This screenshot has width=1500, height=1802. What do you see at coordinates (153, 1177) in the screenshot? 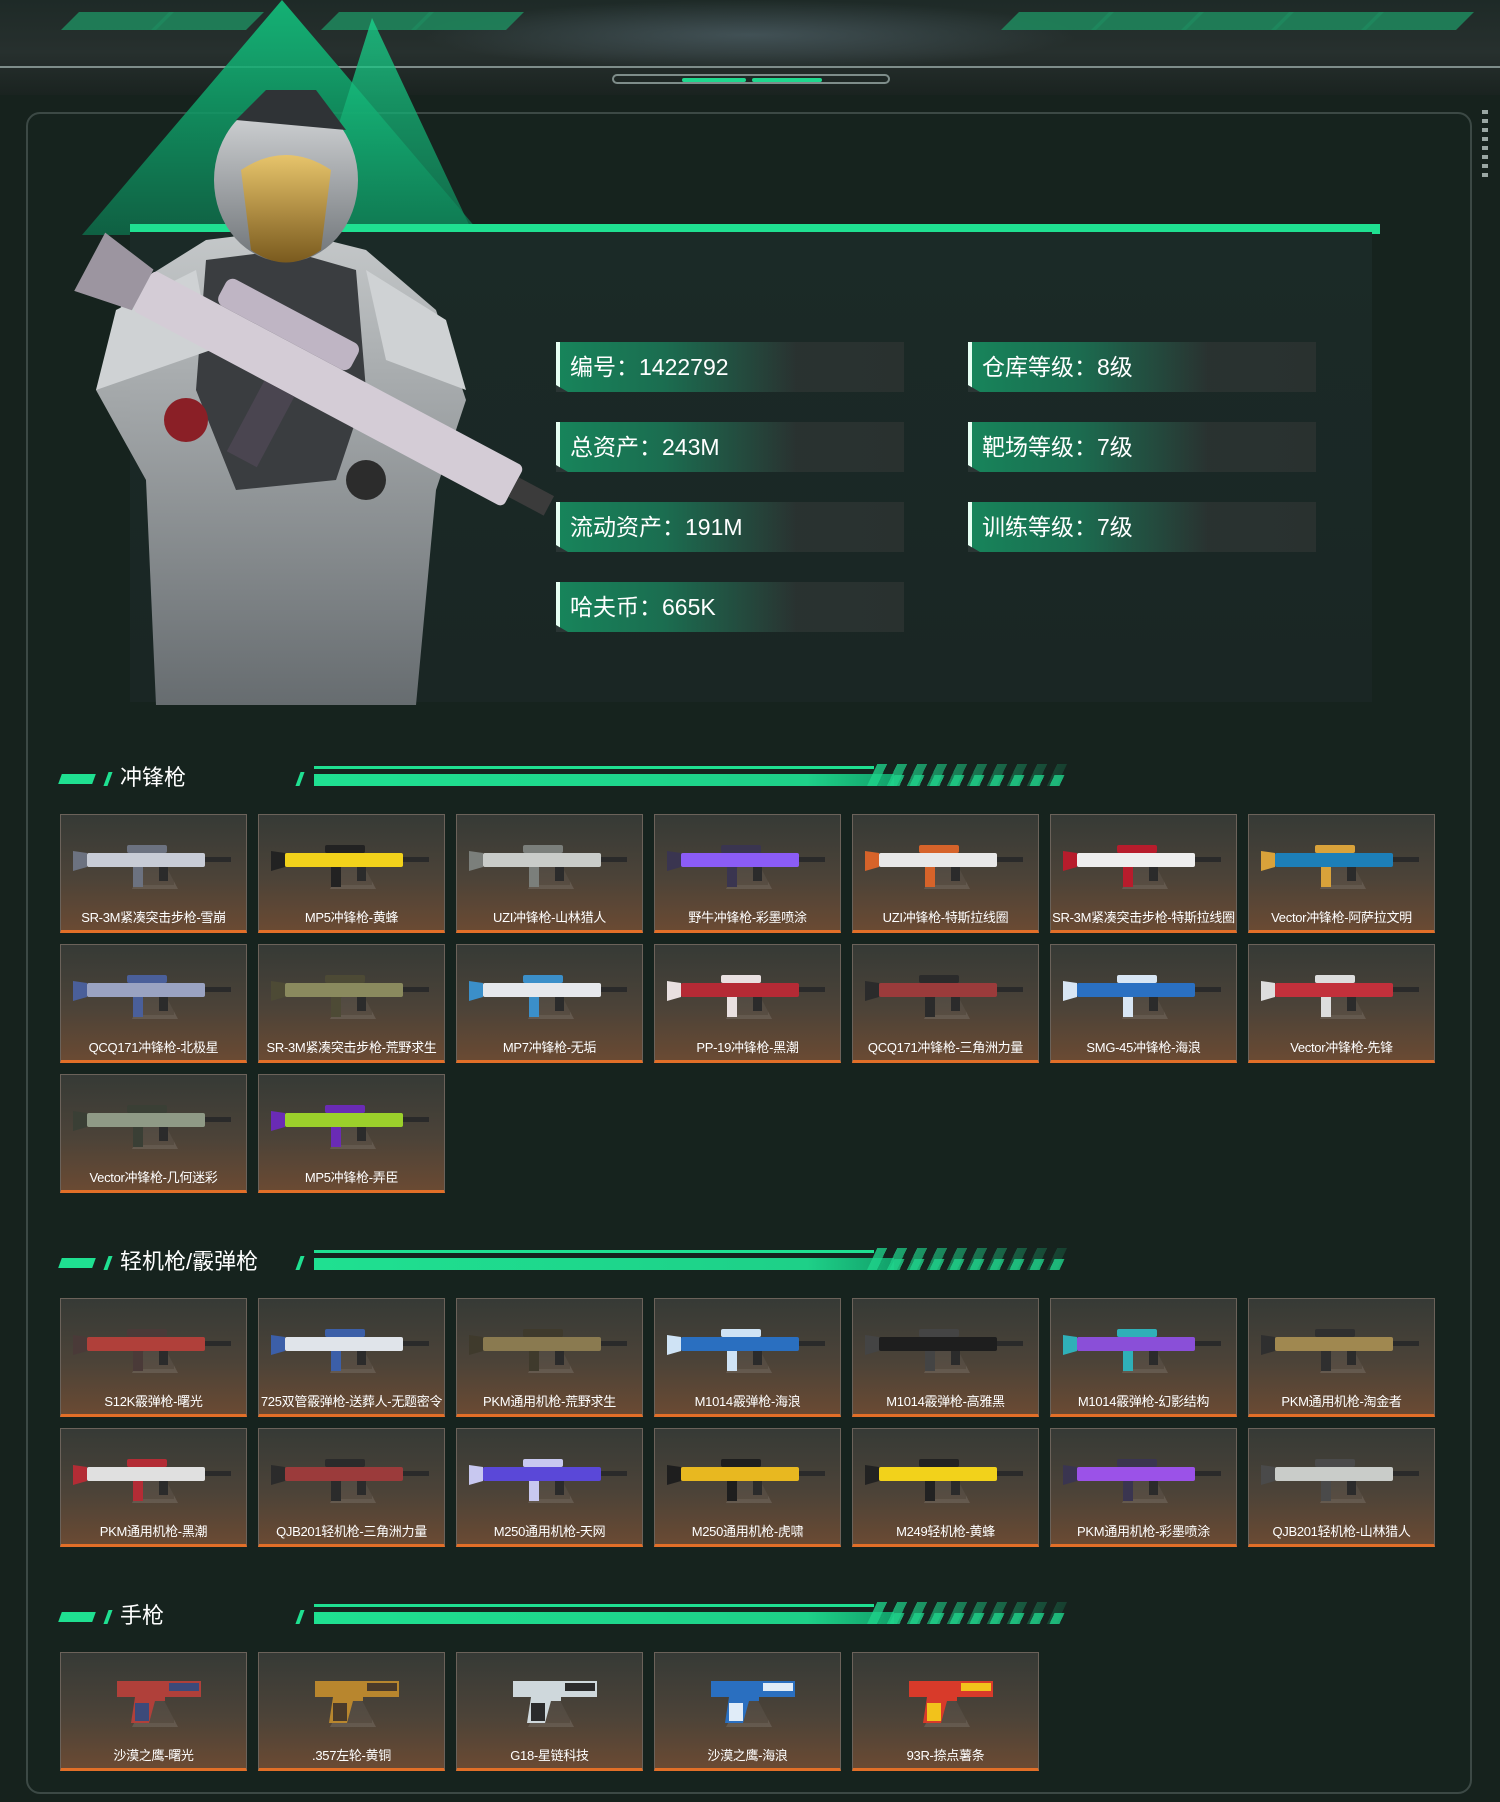
I see `item-name: Vector冲锋枪-几何迷彩` at bounding box center [153, 1177].